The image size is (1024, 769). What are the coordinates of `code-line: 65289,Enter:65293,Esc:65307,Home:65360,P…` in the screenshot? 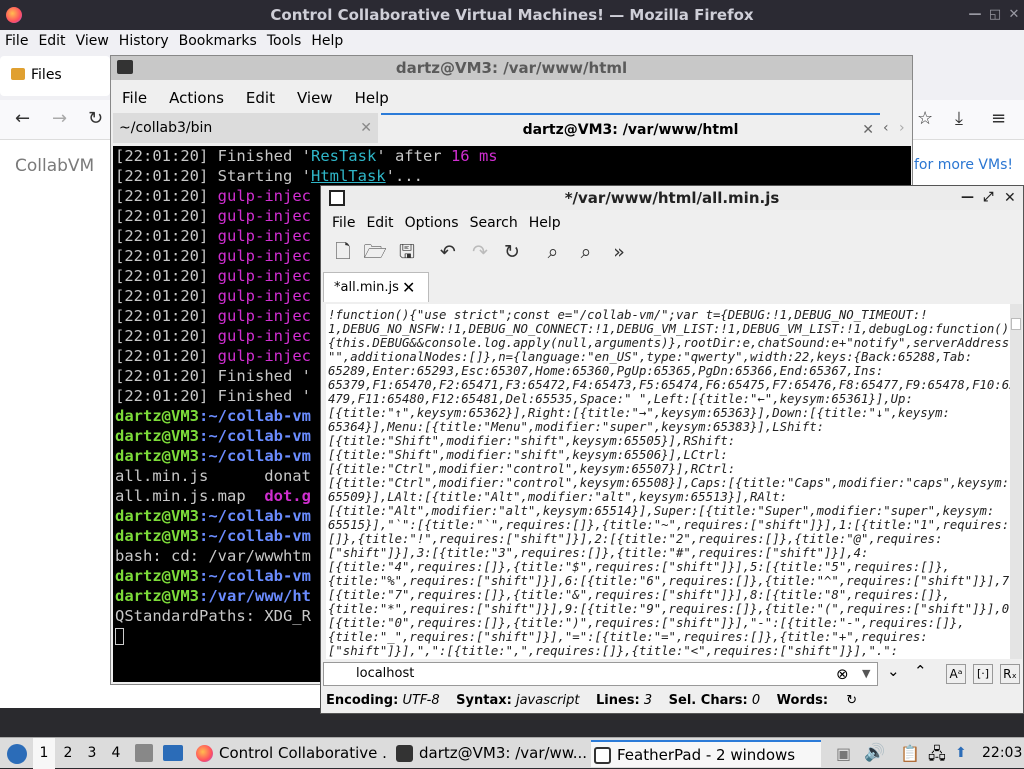 It's located at (606, 371).